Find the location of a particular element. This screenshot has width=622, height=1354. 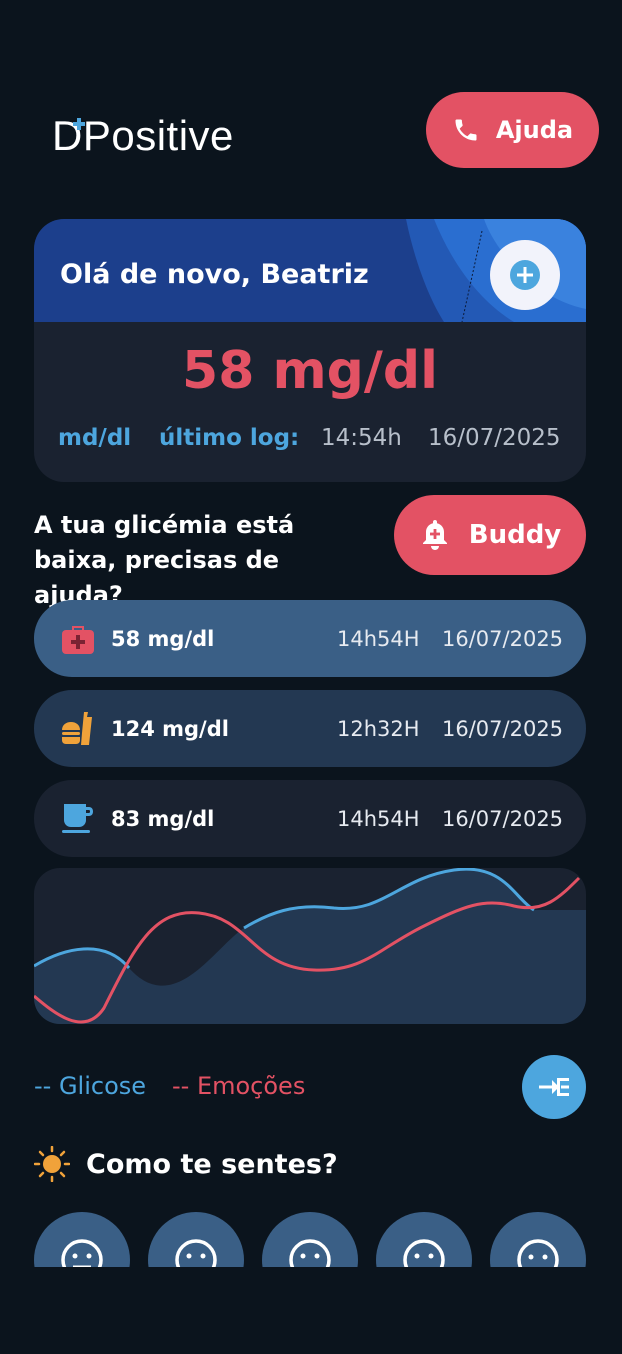

mood-options is located at coordinates (310, 1239).